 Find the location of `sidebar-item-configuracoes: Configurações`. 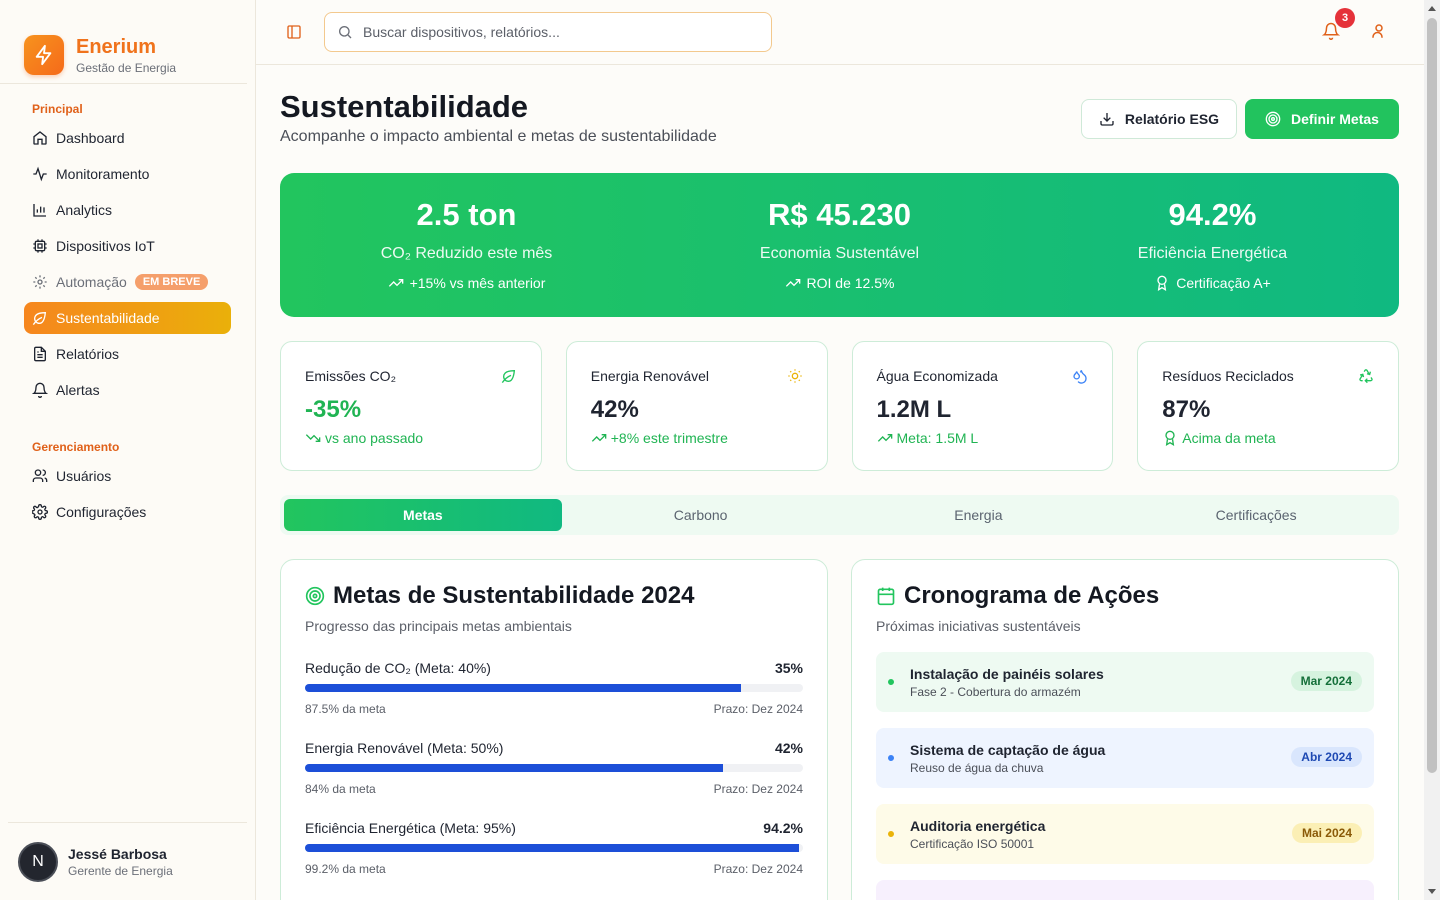

sidebar-item-configuracoes: Configurações is located at coordinates (127, 512).